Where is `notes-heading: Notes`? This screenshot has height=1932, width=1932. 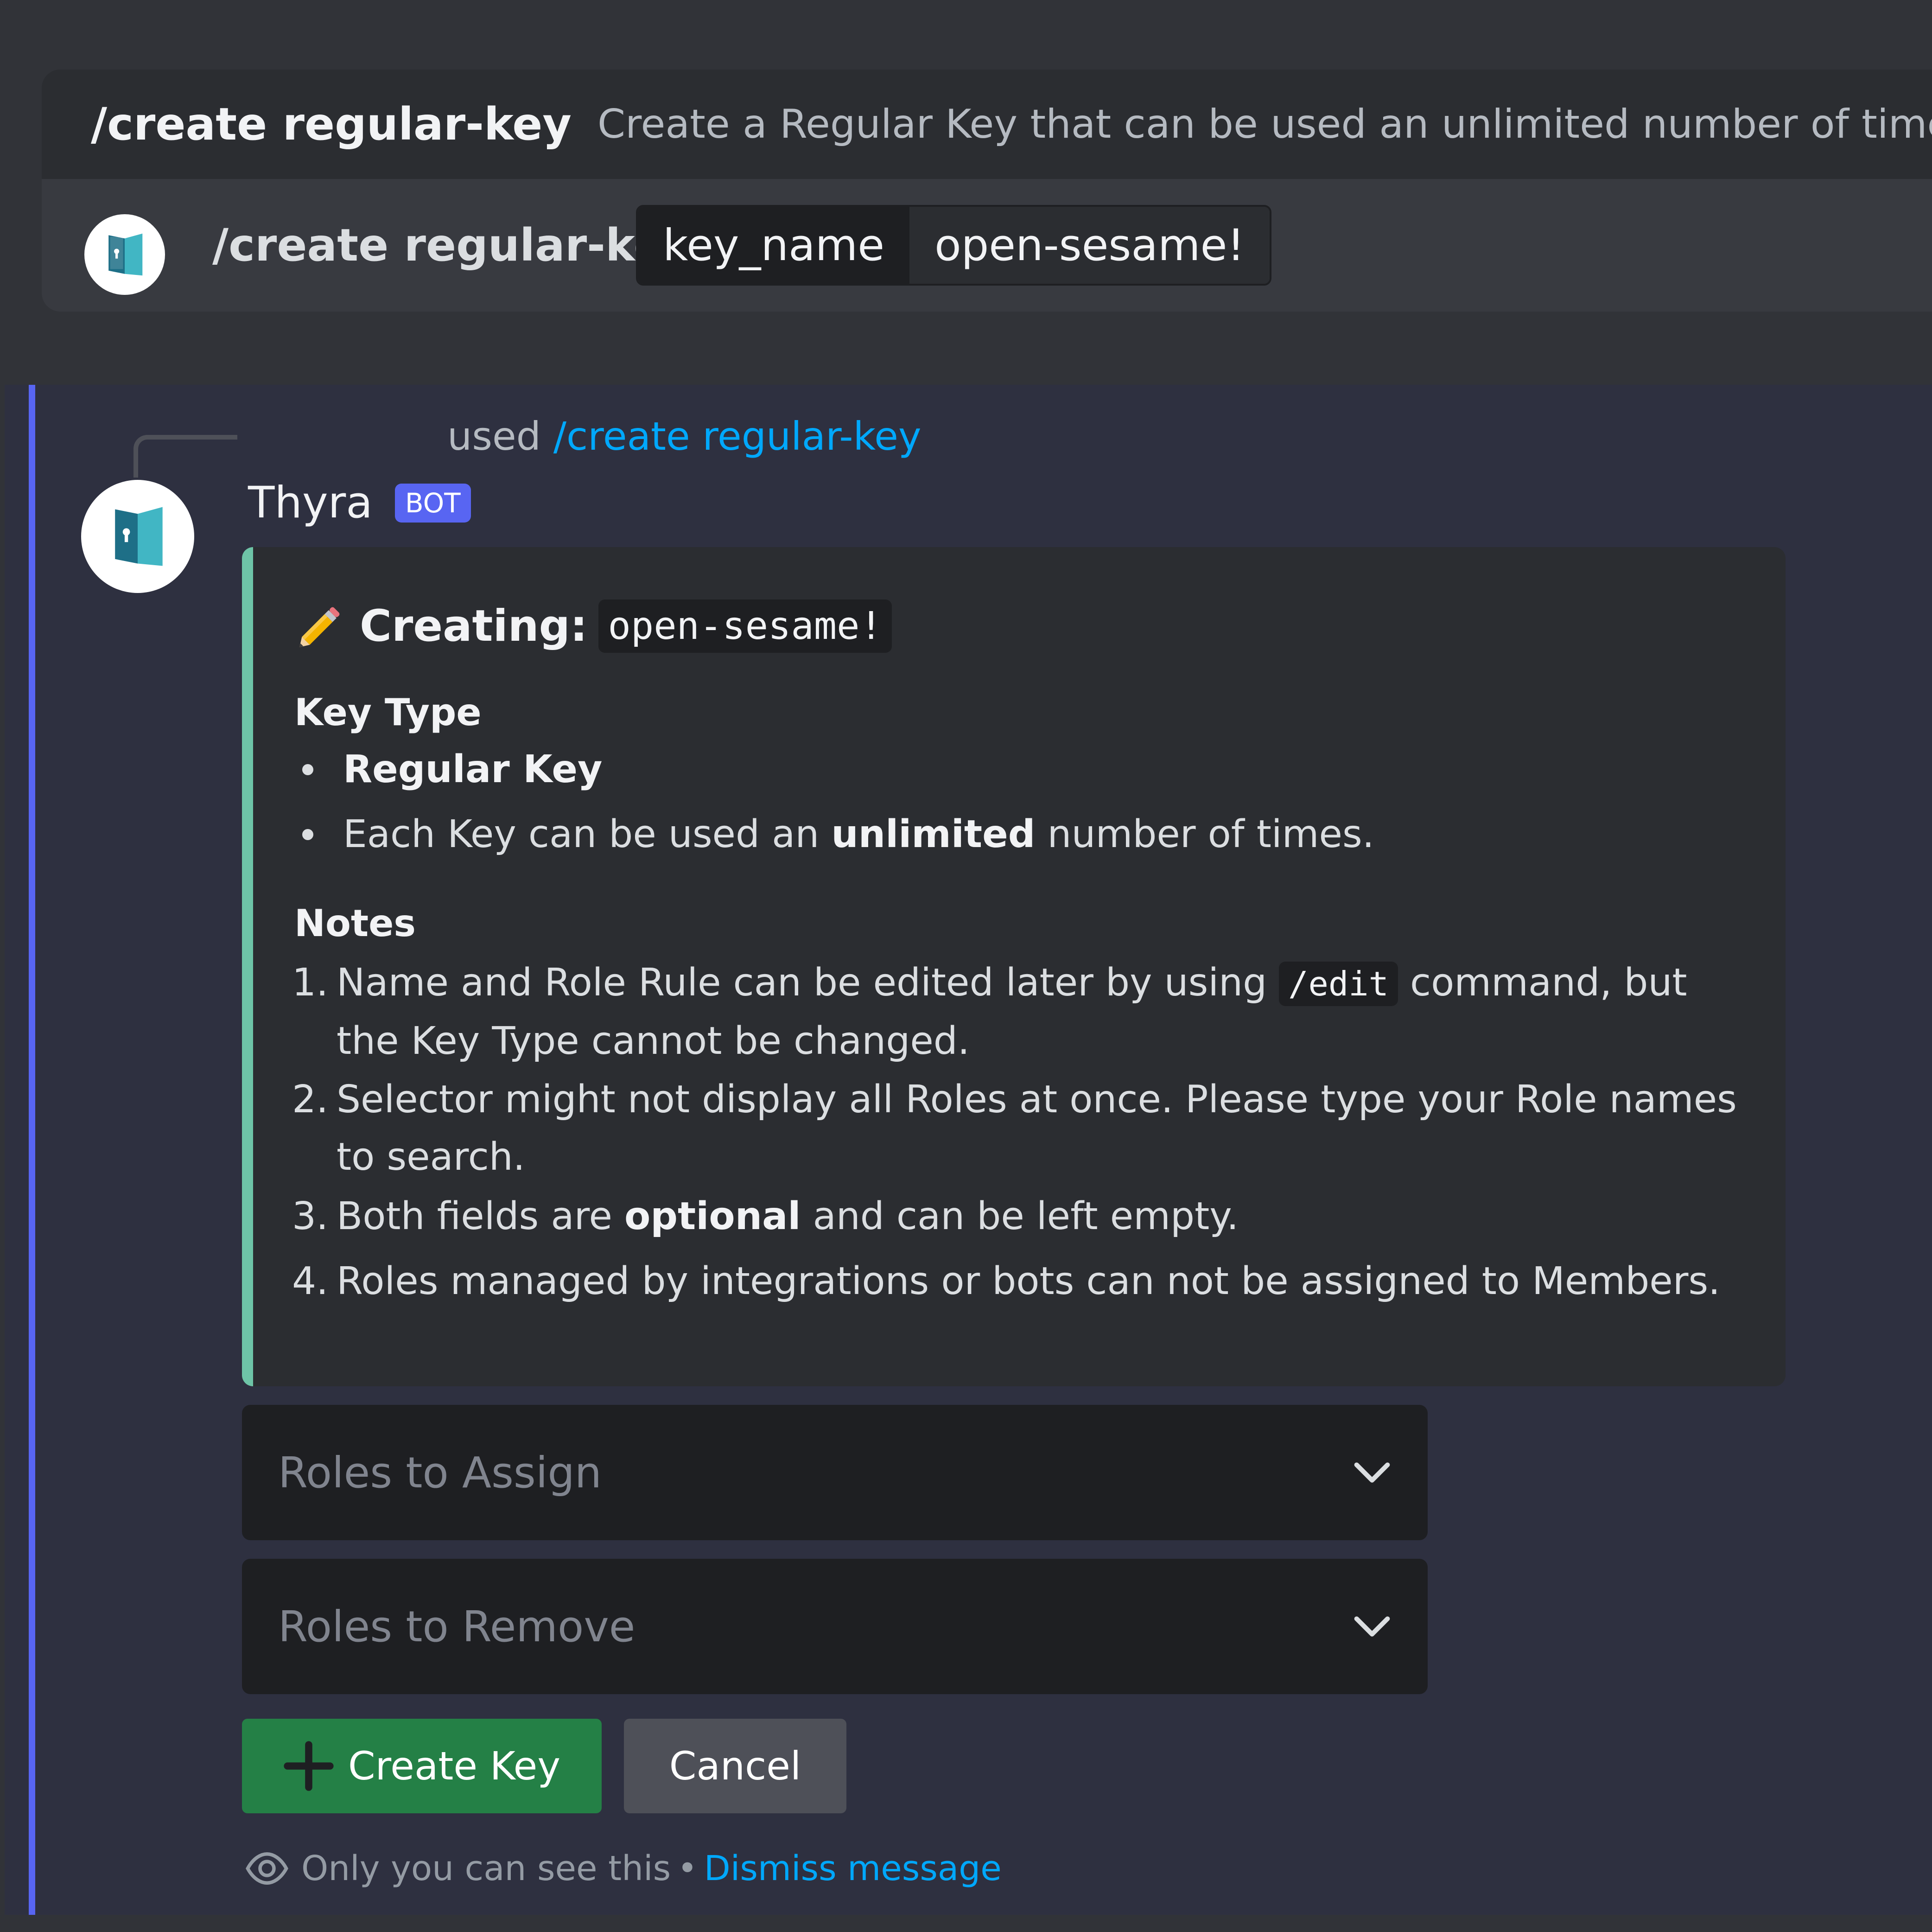
notes-heading: Notes is located at coordinates (355, 923).